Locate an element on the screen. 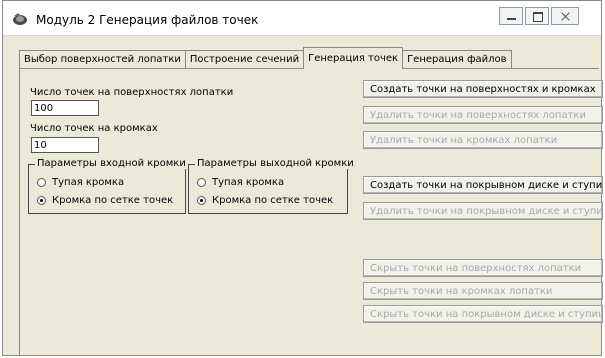 The width and height of the screenshot is (605, 358). tab-point-generation: Генерация точек is located at coordinates (353, 58).